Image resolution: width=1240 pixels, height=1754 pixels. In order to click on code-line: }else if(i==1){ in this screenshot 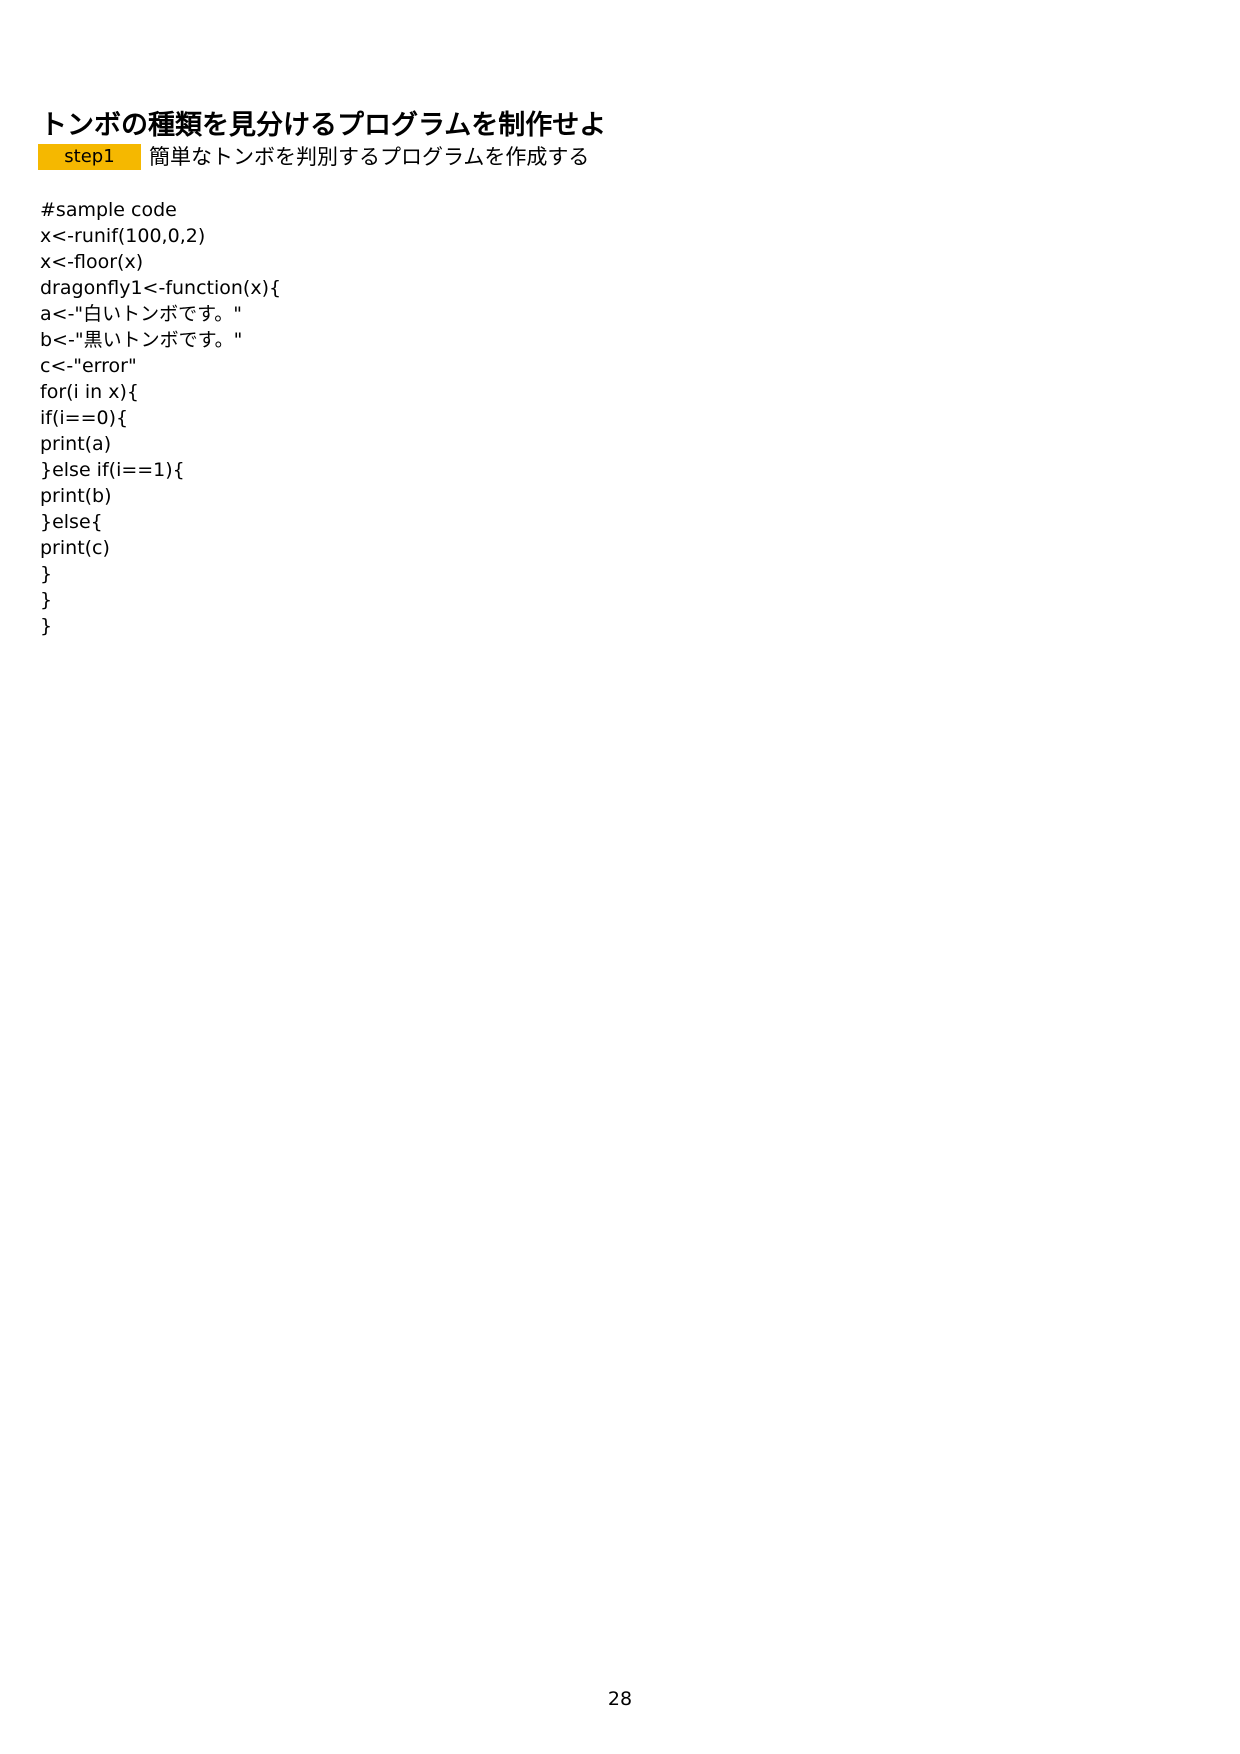, I will do `click(112, 470)`.